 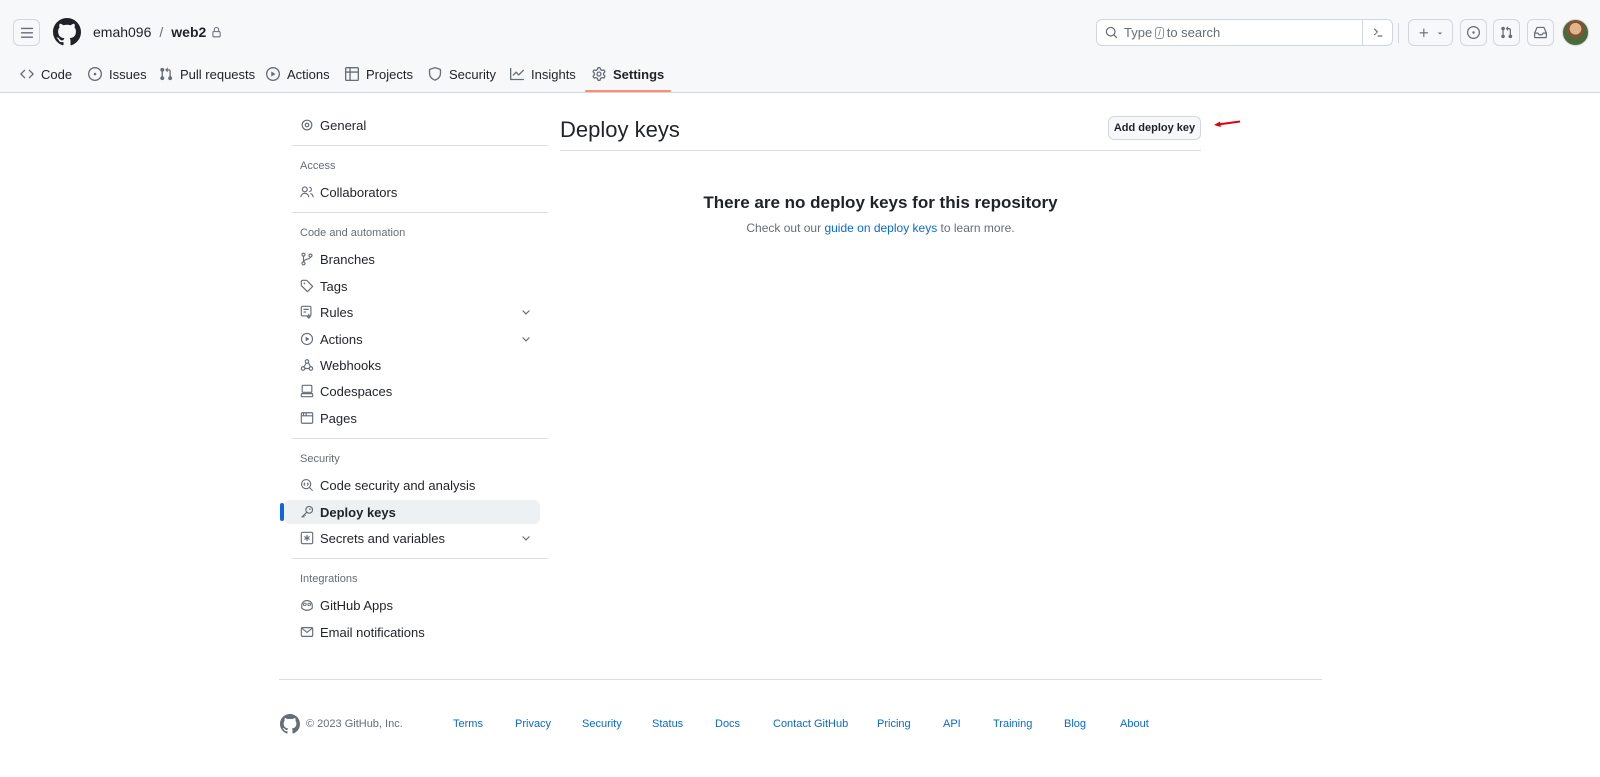 What do you see at coordinates (188, 32) in the screenshot?
I see `repo-name-link: web2` at bounding box center [188, 32].